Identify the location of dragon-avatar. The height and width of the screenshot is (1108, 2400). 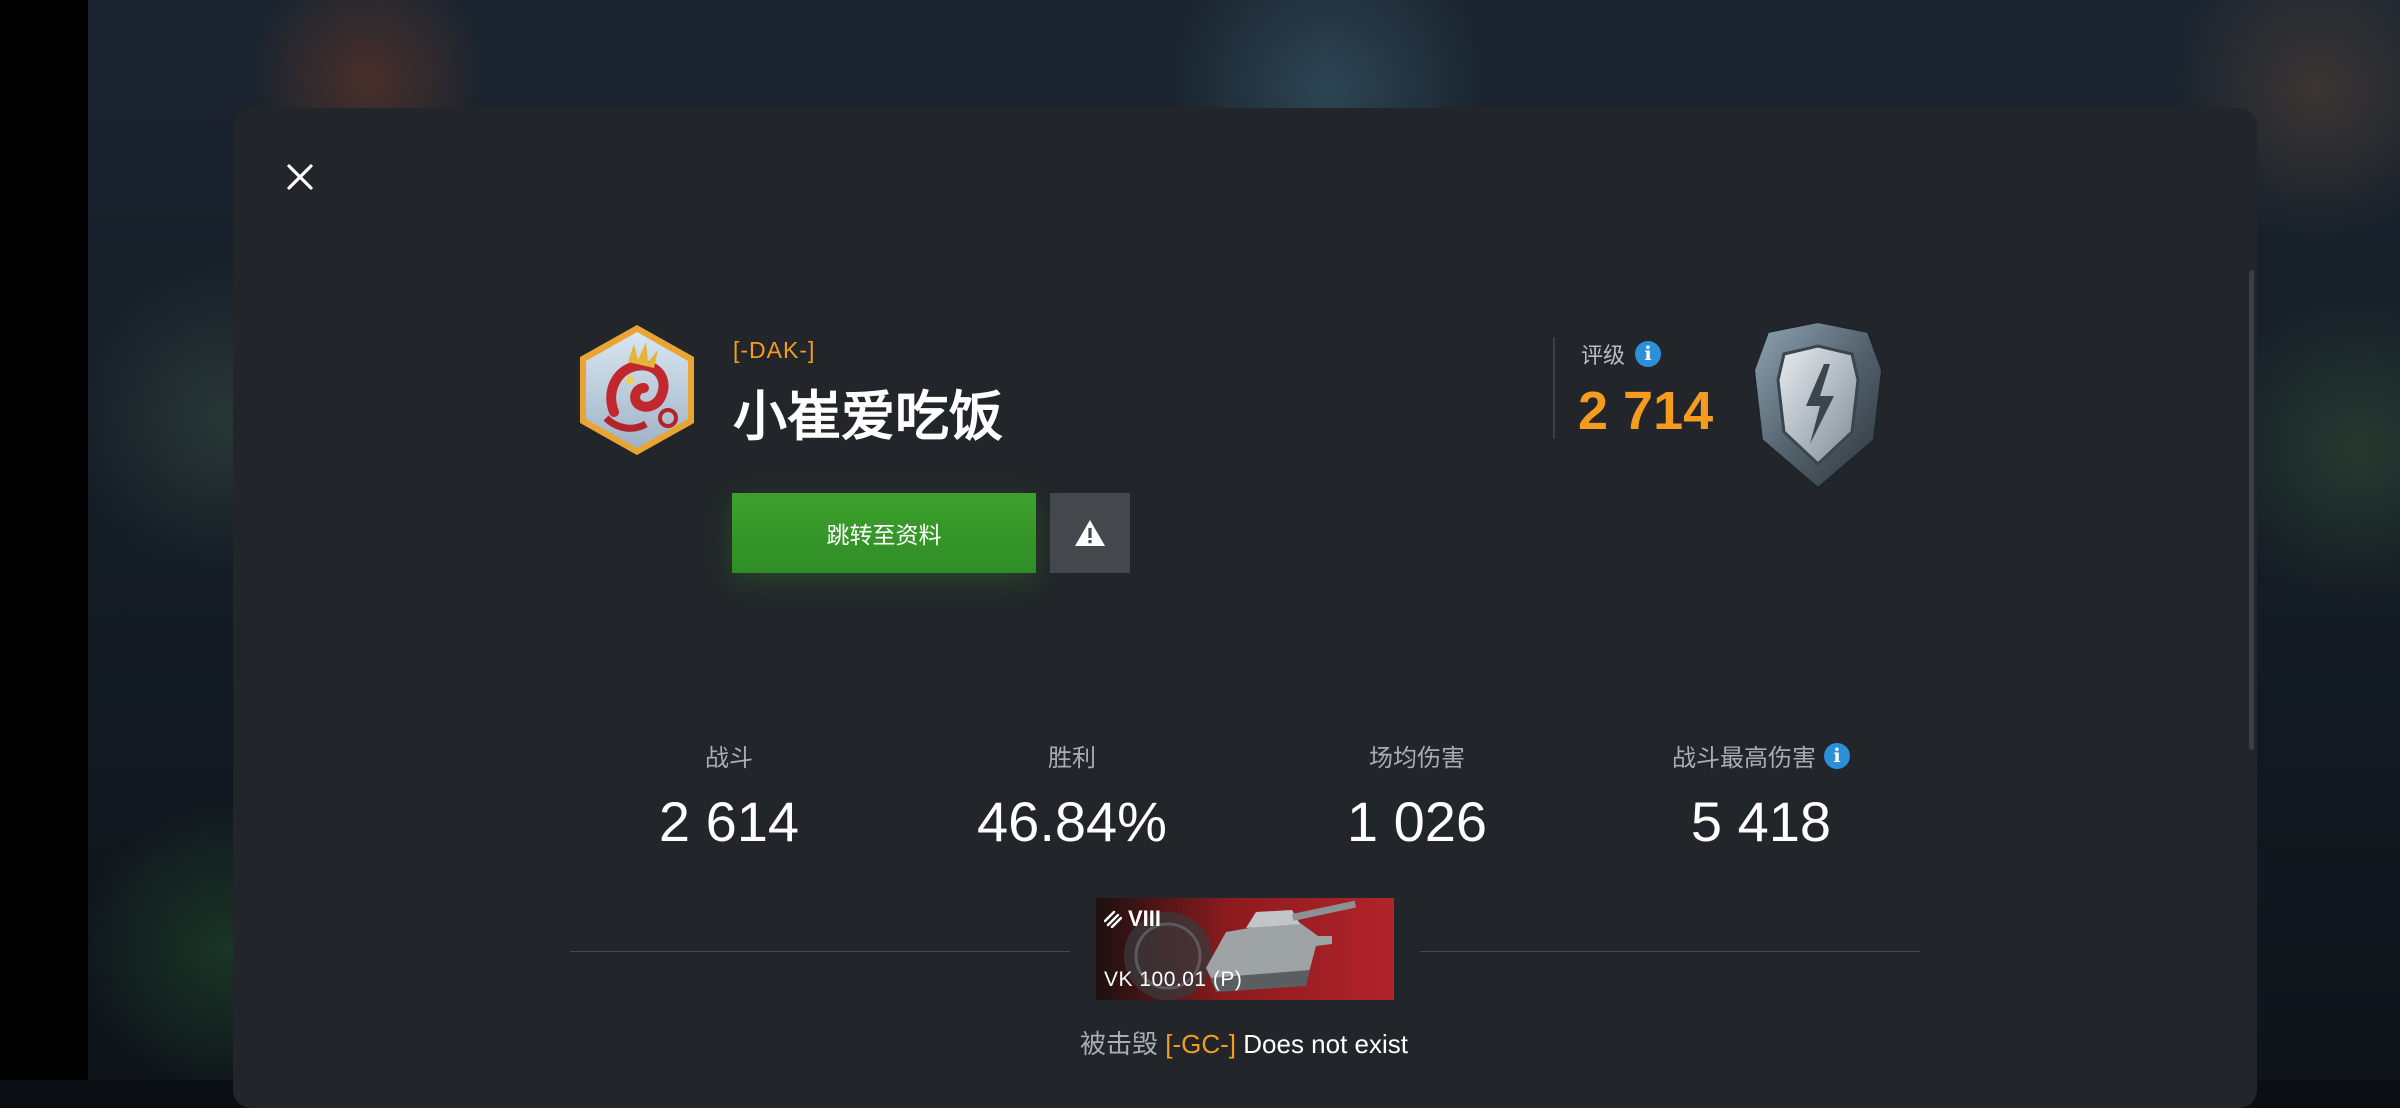
(637, 390).